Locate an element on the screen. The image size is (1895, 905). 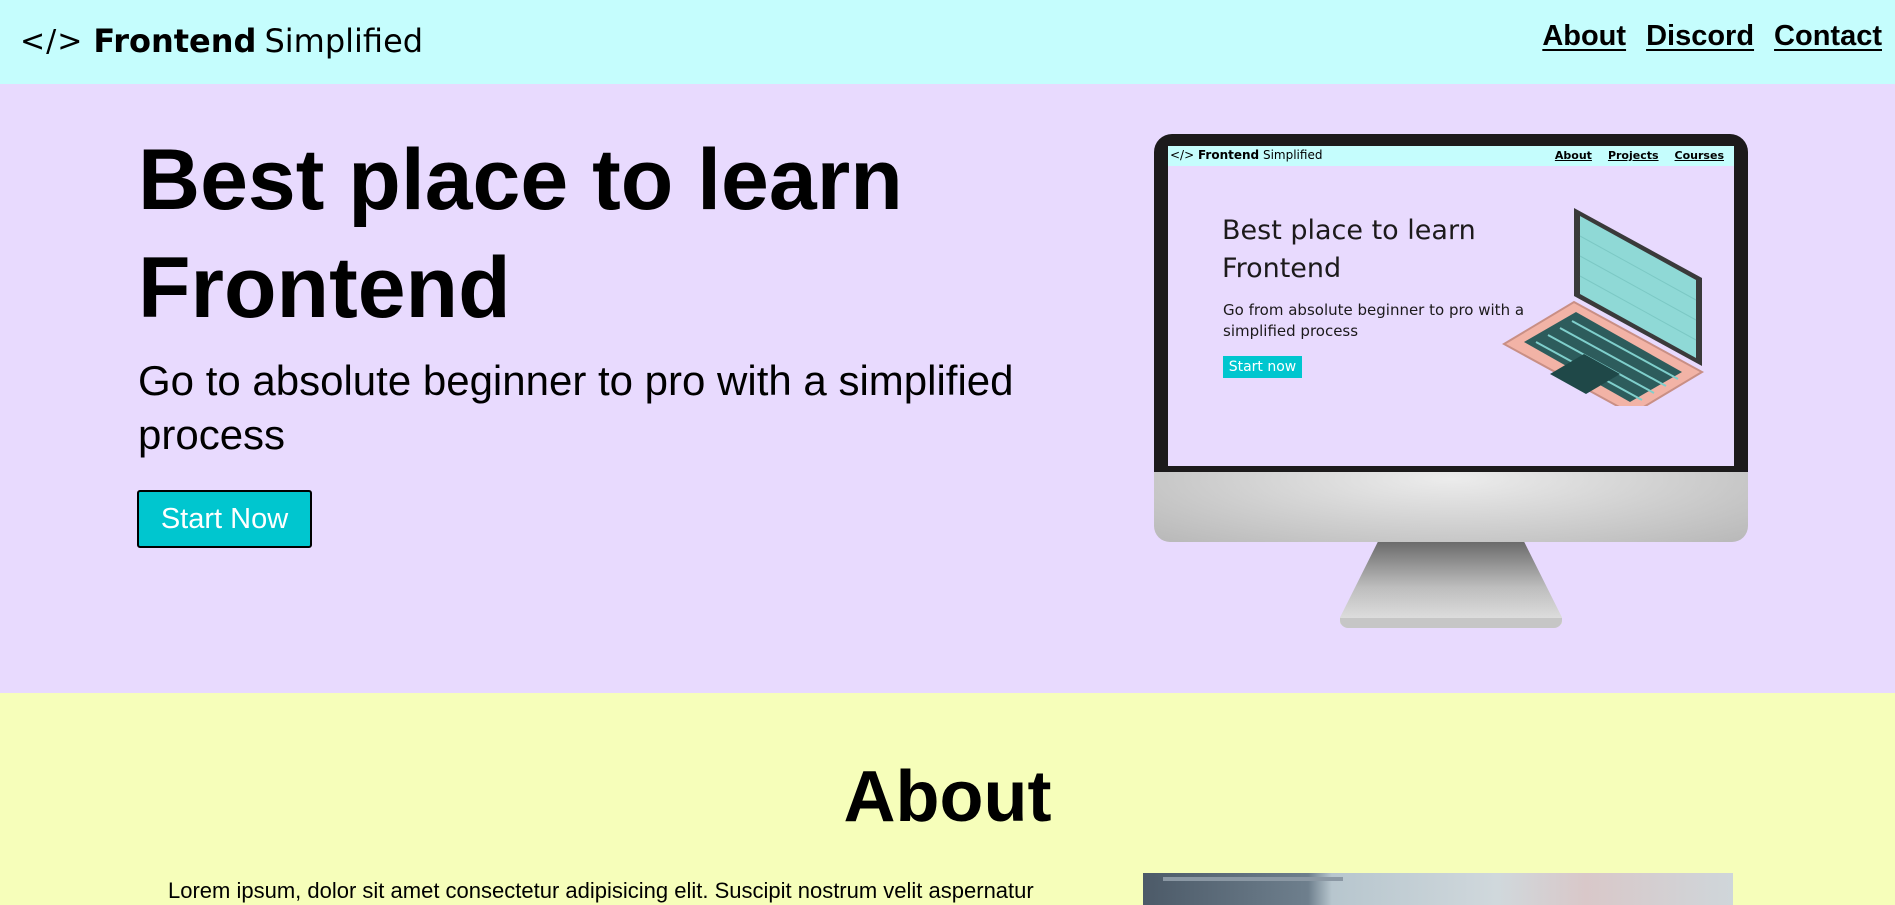
nav-link-about: About is located at coordinates (1584, 36).